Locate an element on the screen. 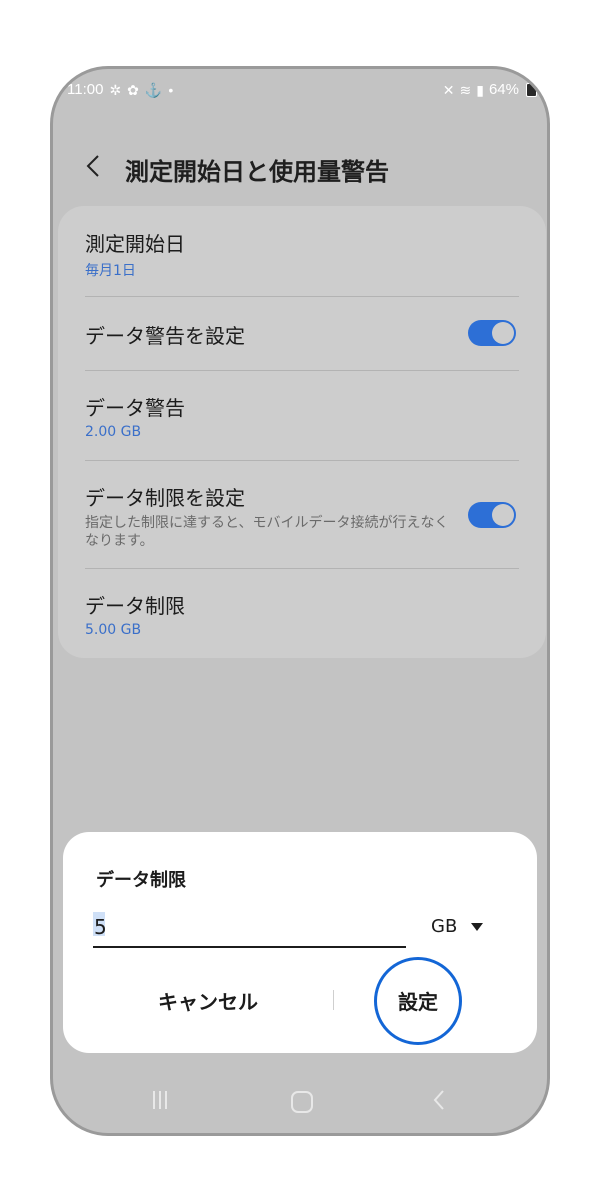  set-button: 設定 is located at coordinates (418, 1000).